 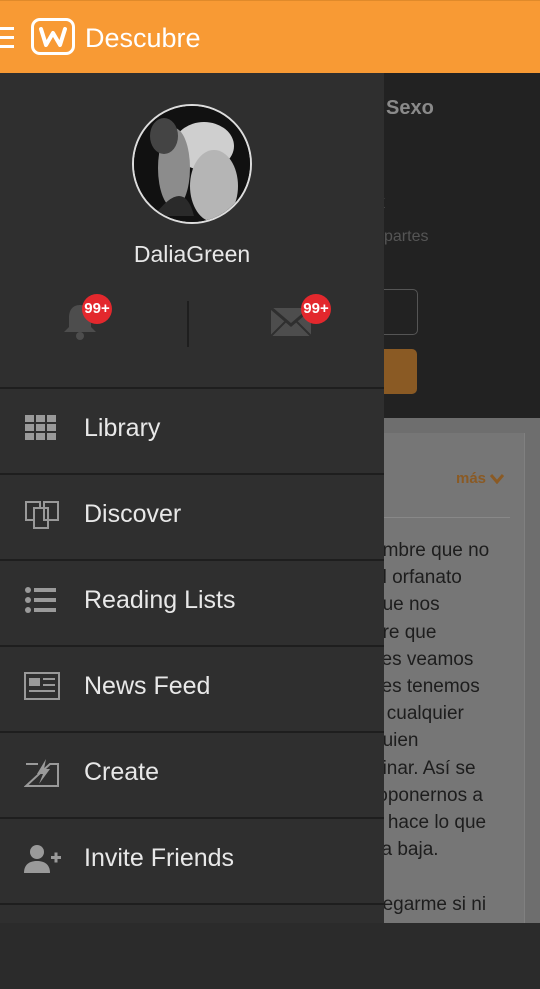 I want to click on messages-badge: 99+, so click(x=316, y=309).